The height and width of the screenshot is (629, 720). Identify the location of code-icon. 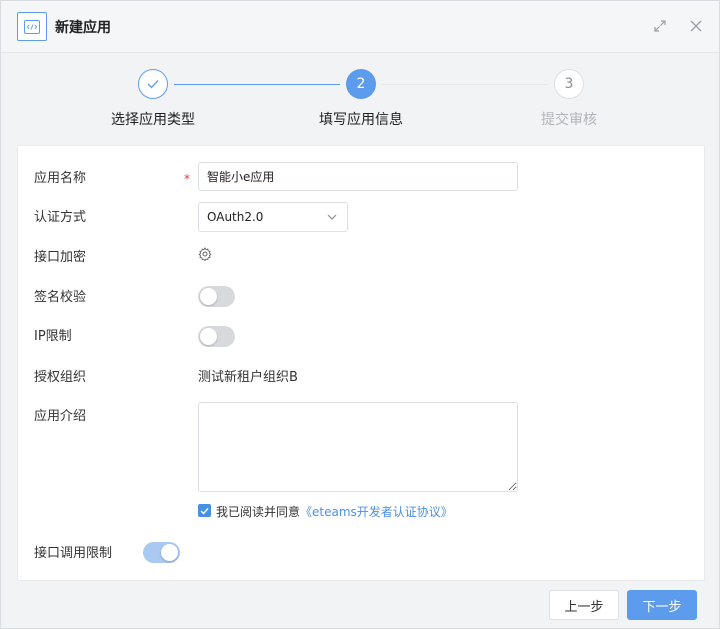
(32, 26).